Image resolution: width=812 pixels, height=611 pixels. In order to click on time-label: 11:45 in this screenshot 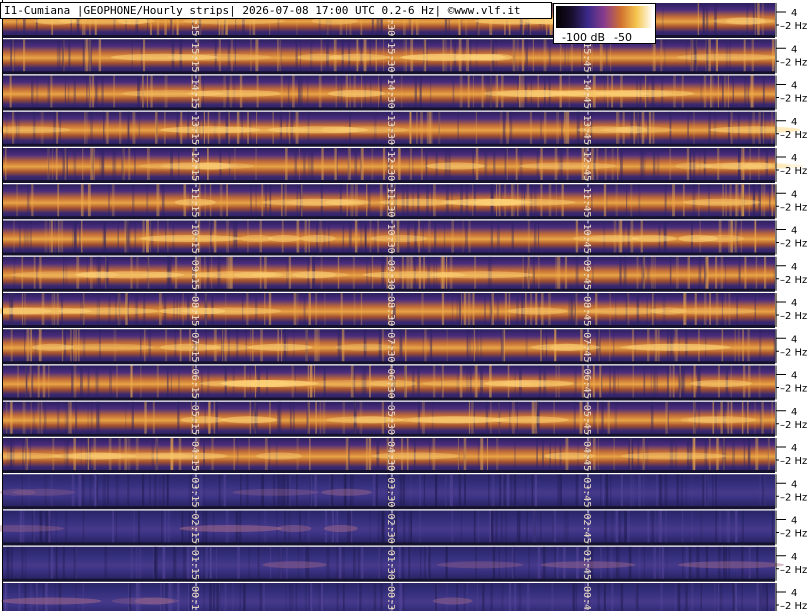, I will do `click(586, 202)`.